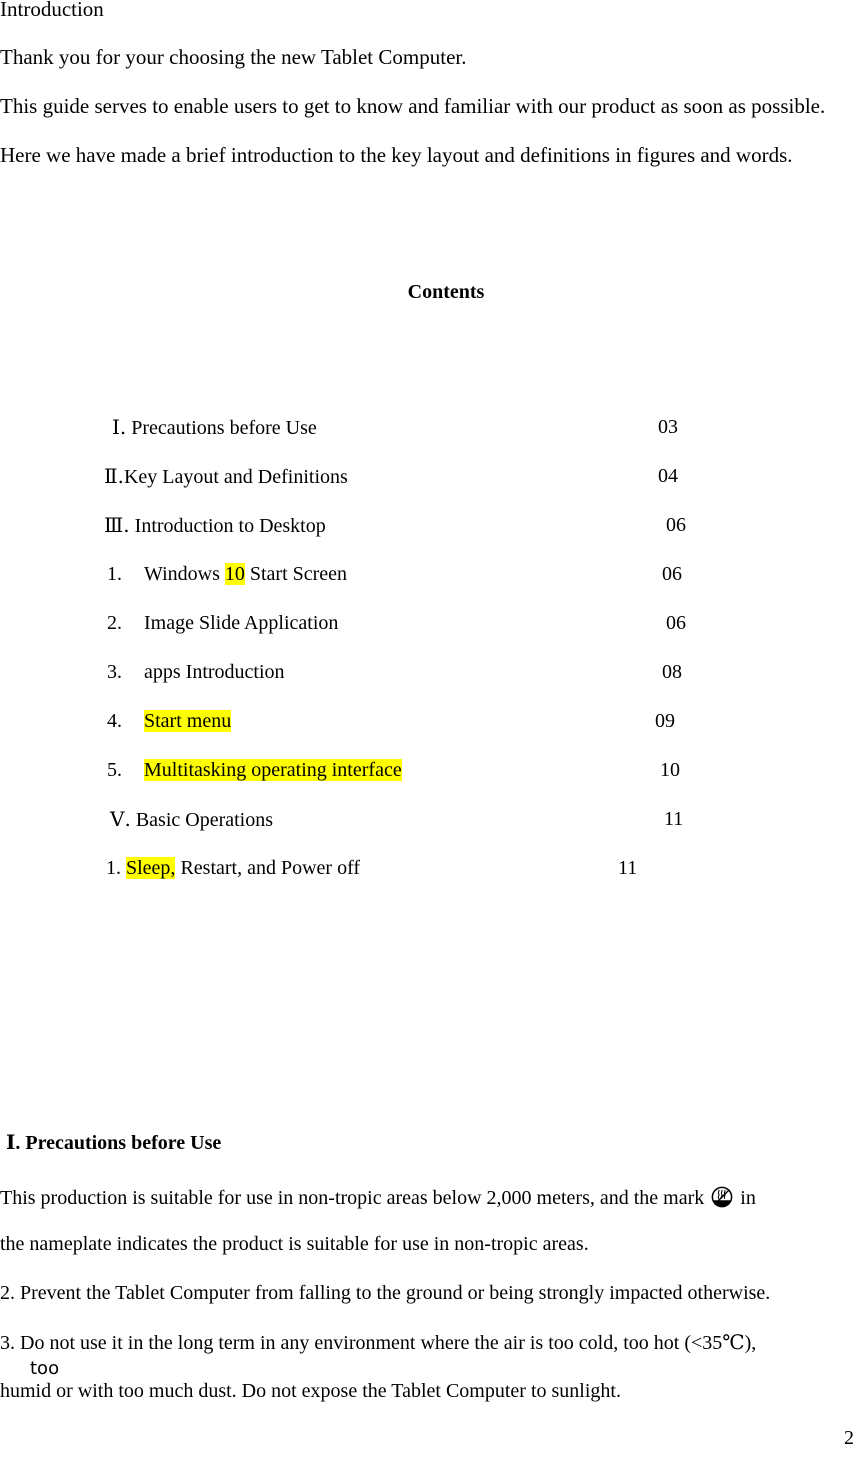 This screenshot has width=864, height=1457. Describe the element at coordinates (120, 819) in the screenshot. I see `toc-entry-prefix: Ⅴ.` at that location.